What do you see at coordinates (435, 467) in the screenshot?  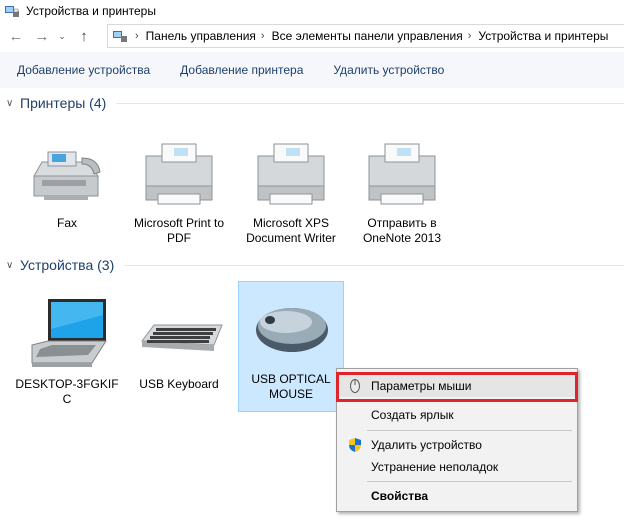 I see `menu-item-label: Устранение неполадок` at bounding box center [435, 467].